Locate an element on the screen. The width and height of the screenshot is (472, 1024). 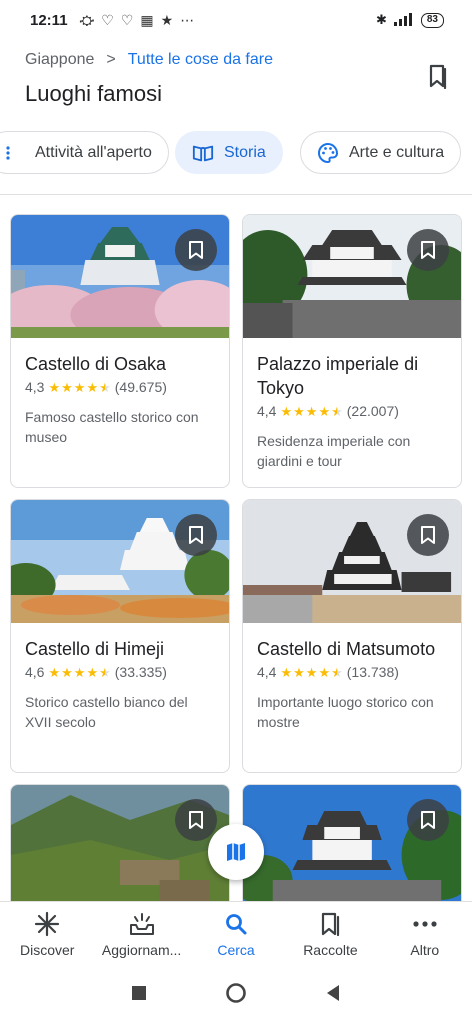
breadcrumb-current: Tutte le cose da fare is located at coordinates (200, 60).